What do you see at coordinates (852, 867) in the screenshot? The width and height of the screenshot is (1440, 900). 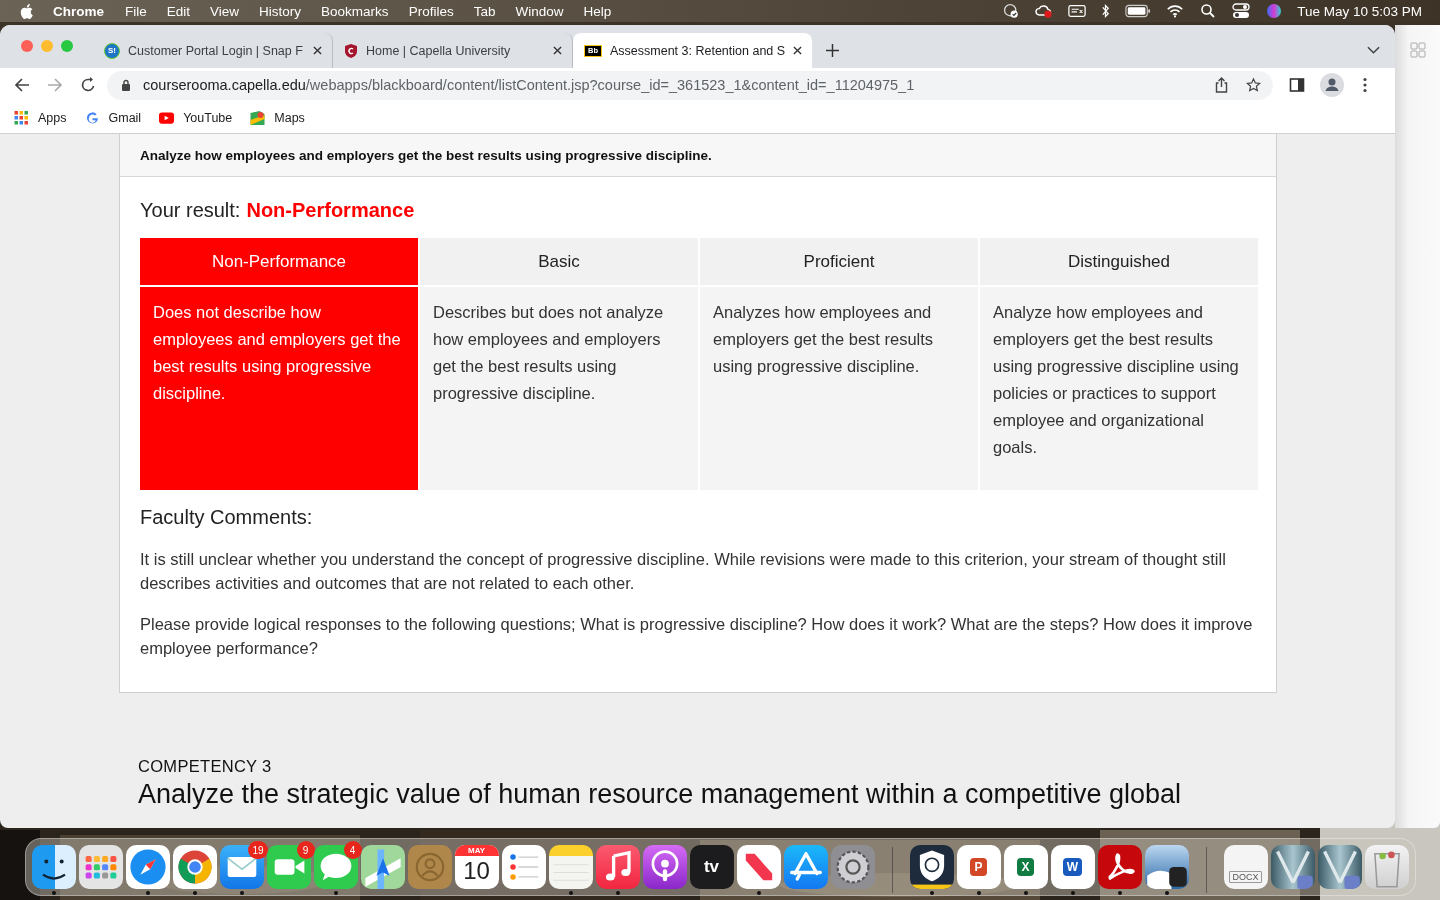 I see `gear-icon` at bounding box center [852, 867].